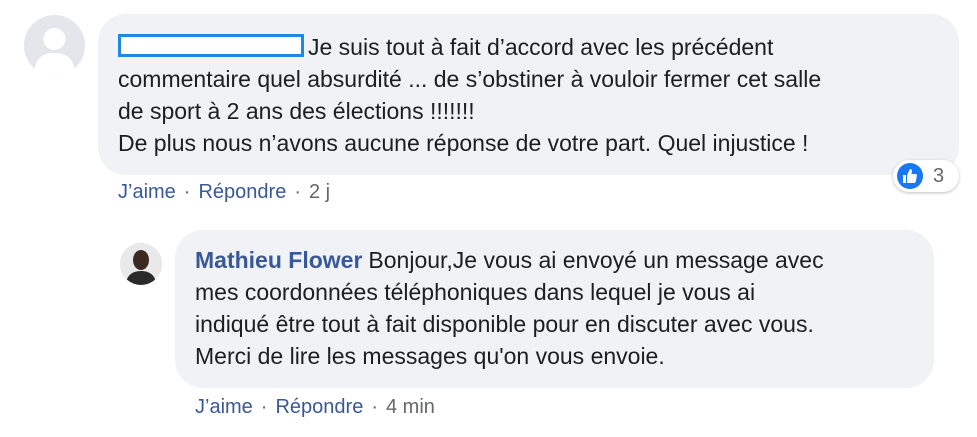  What do you see at coordinates (939, 176) in the screenshot?
I see `reaction-count: 3` at bounding box center [939, 176].